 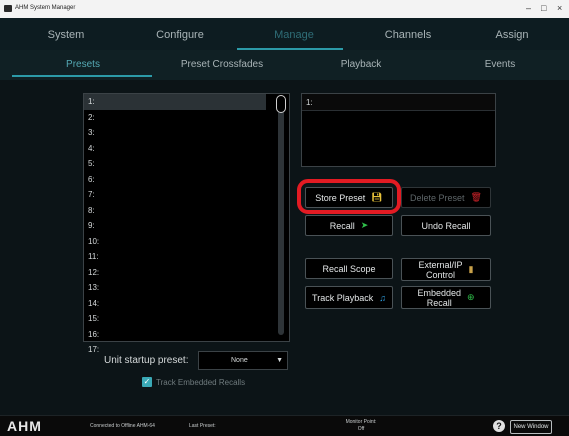 What do you see at coordinates (361, 429) in the screenshot?
I see `monitor-point-value: Off` at bounding box center [361, 429].